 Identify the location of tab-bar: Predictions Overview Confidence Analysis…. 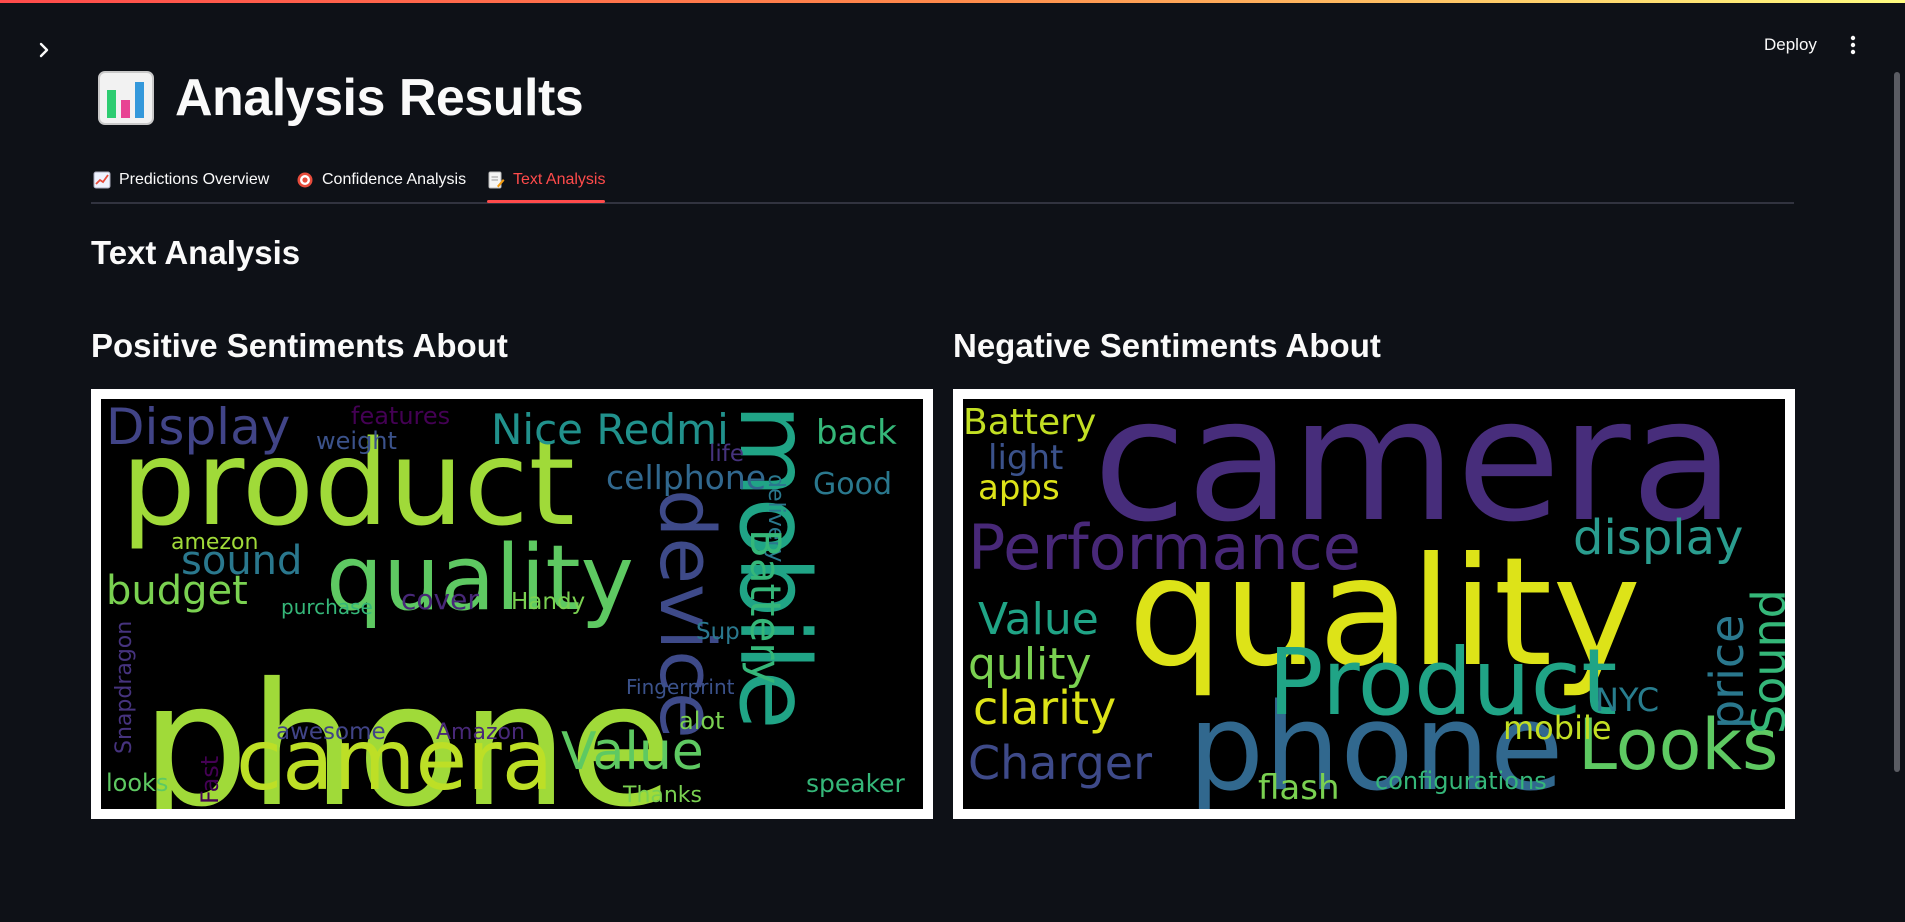
(942, 182).